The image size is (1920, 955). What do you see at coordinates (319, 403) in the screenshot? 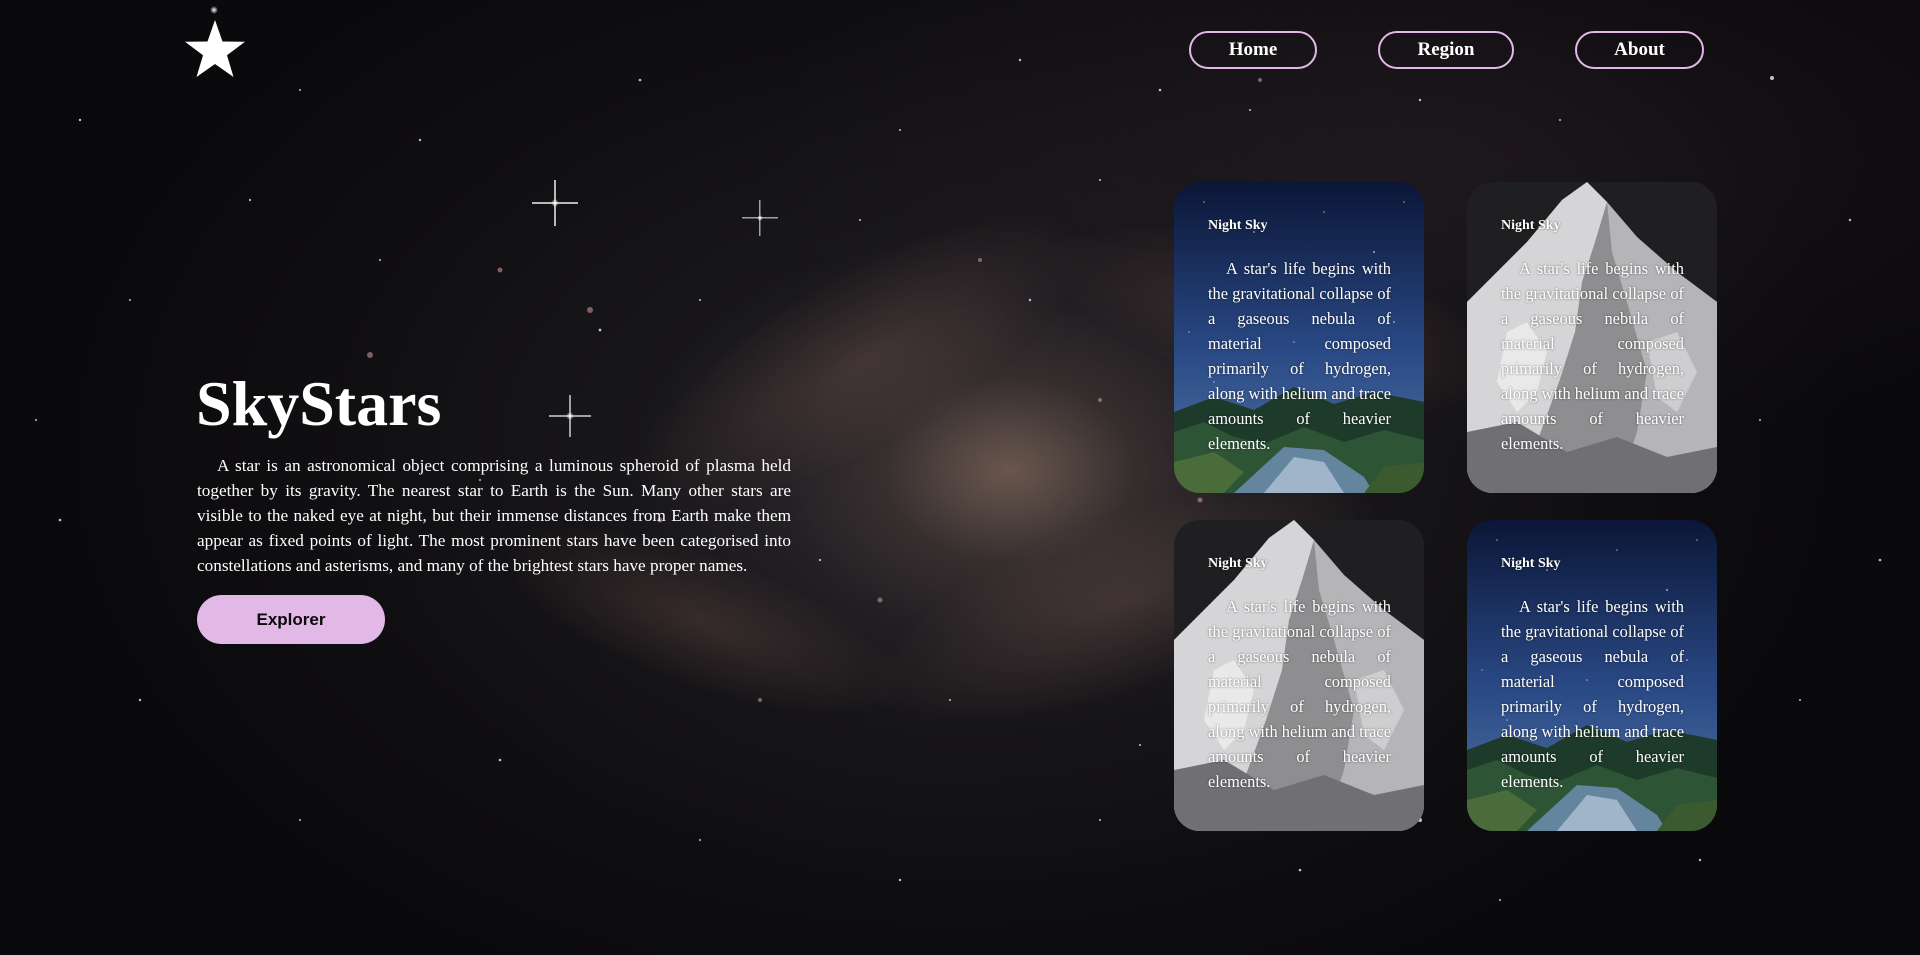
I see `hero-title: SkyStars` at bounding box center [319, 403].